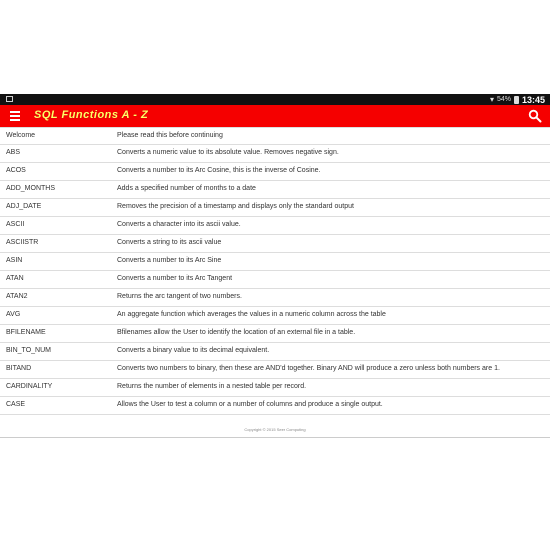  I want to click on function-description: Converts a number to its Arc Tangent, so click(175, 278).